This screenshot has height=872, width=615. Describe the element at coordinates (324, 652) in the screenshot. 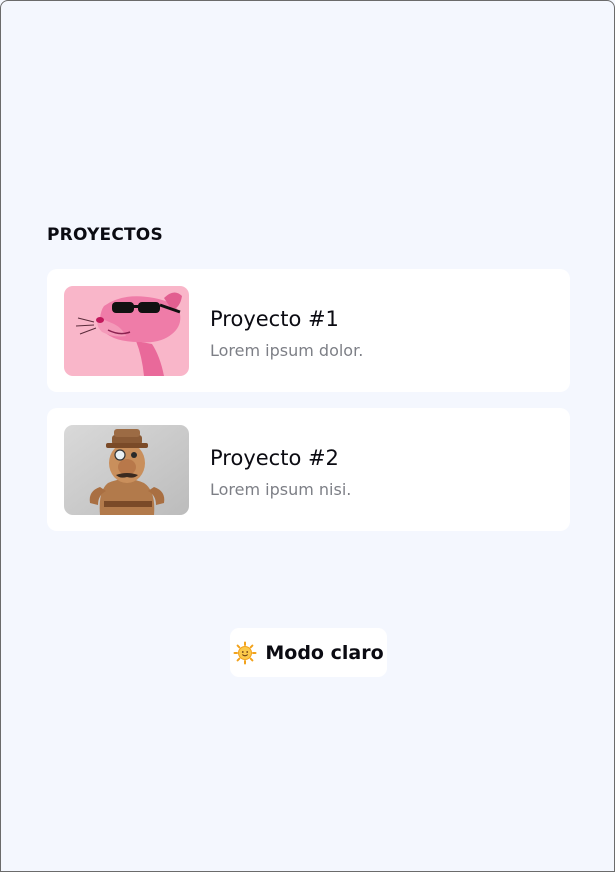

I see `light-mode-label: Modo claro` at that location.